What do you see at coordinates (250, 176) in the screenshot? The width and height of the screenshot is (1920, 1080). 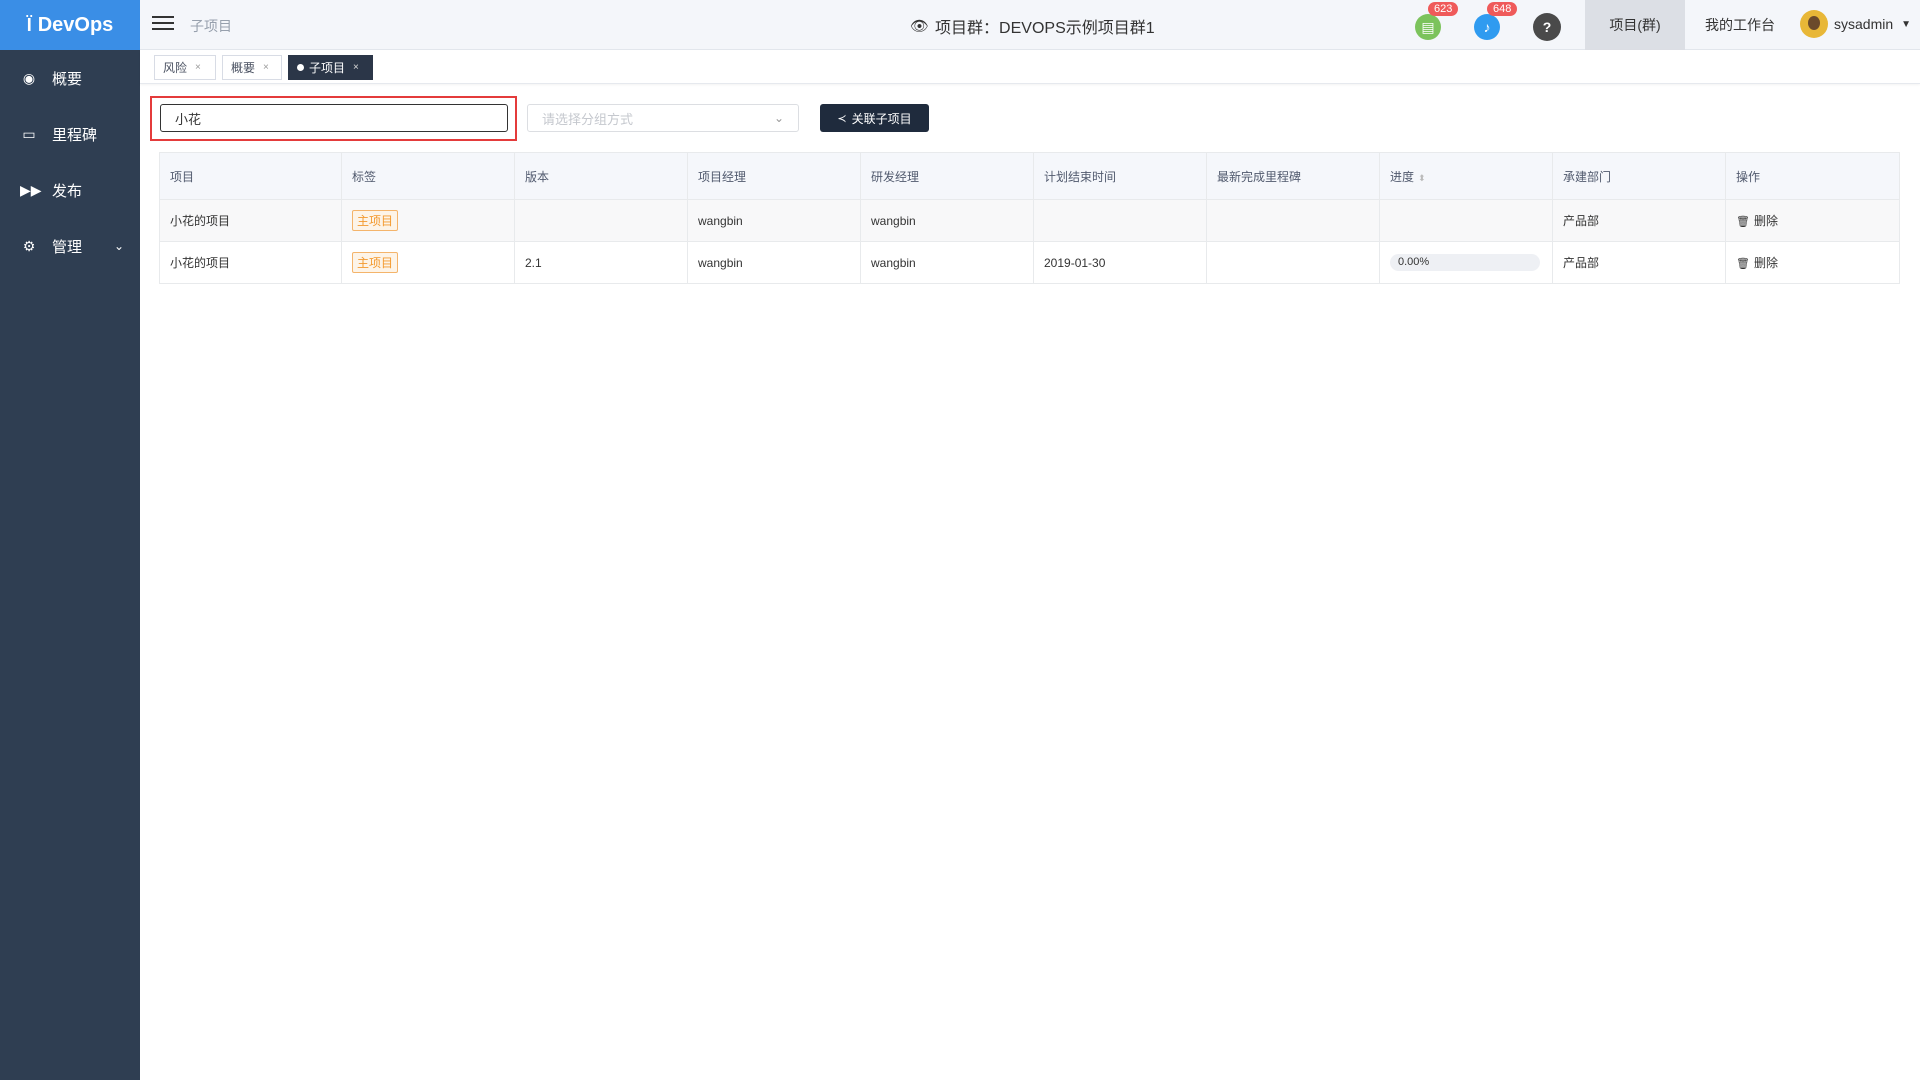 I see `col-header-project: 项目` at bounding box center [250, 176].